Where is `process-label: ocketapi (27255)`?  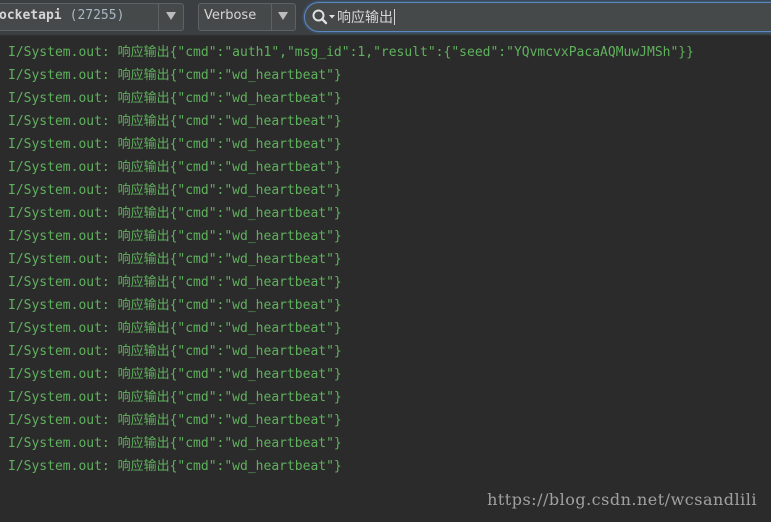
process-label: ocketapi (27255) is located at coordinates (62, 15).